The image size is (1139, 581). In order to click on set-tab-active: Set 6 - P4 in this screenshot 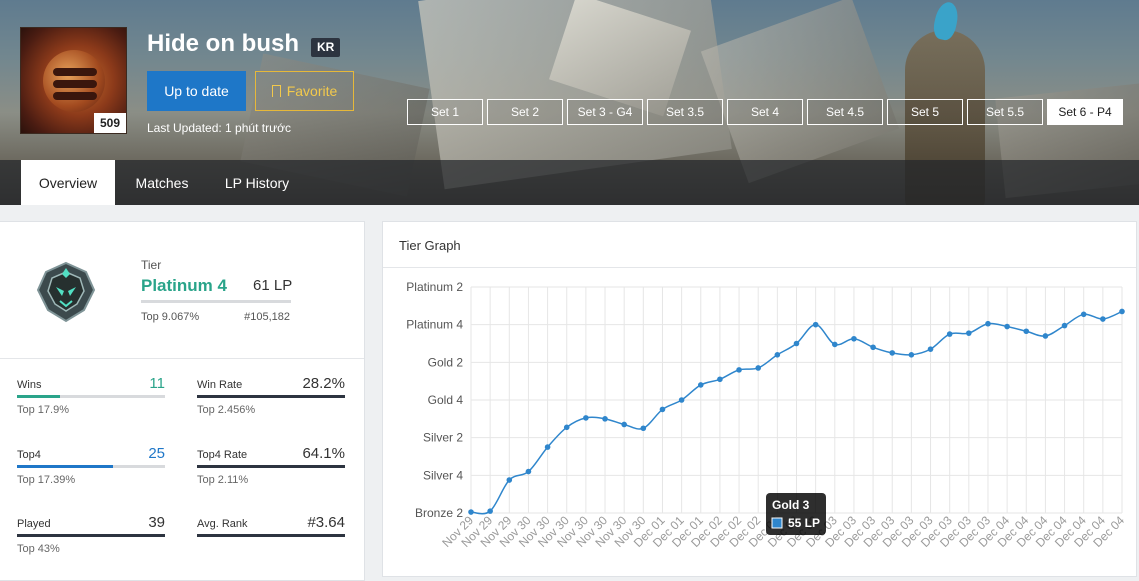, I will do `click(1085, 112)`.